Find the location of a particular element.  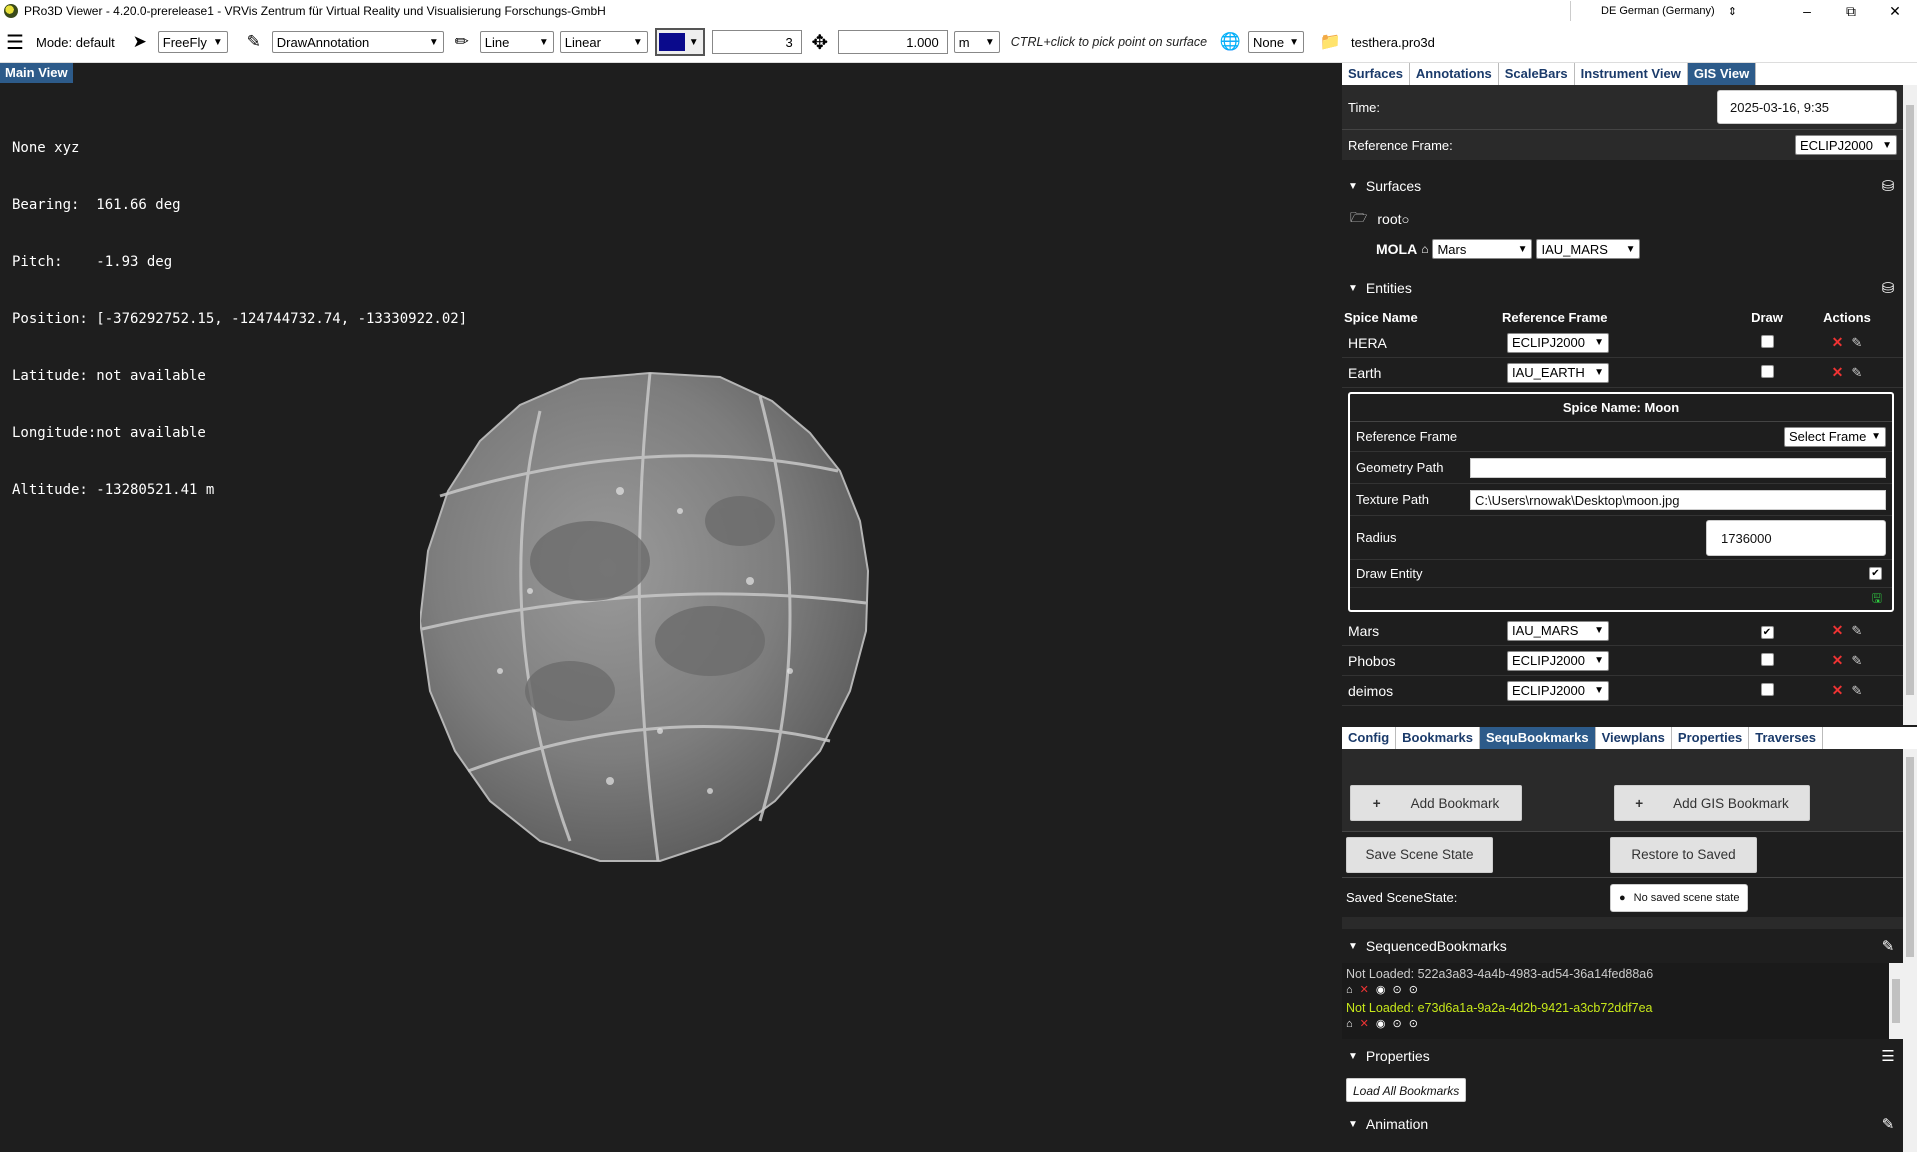

tab-scalebars: ScaleBars is located at coordinates (1536, 74).